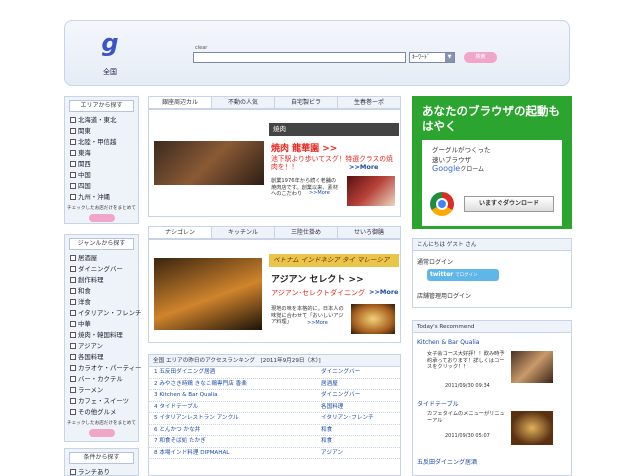  I want to click on region-label: 全国, so click(110, 72).